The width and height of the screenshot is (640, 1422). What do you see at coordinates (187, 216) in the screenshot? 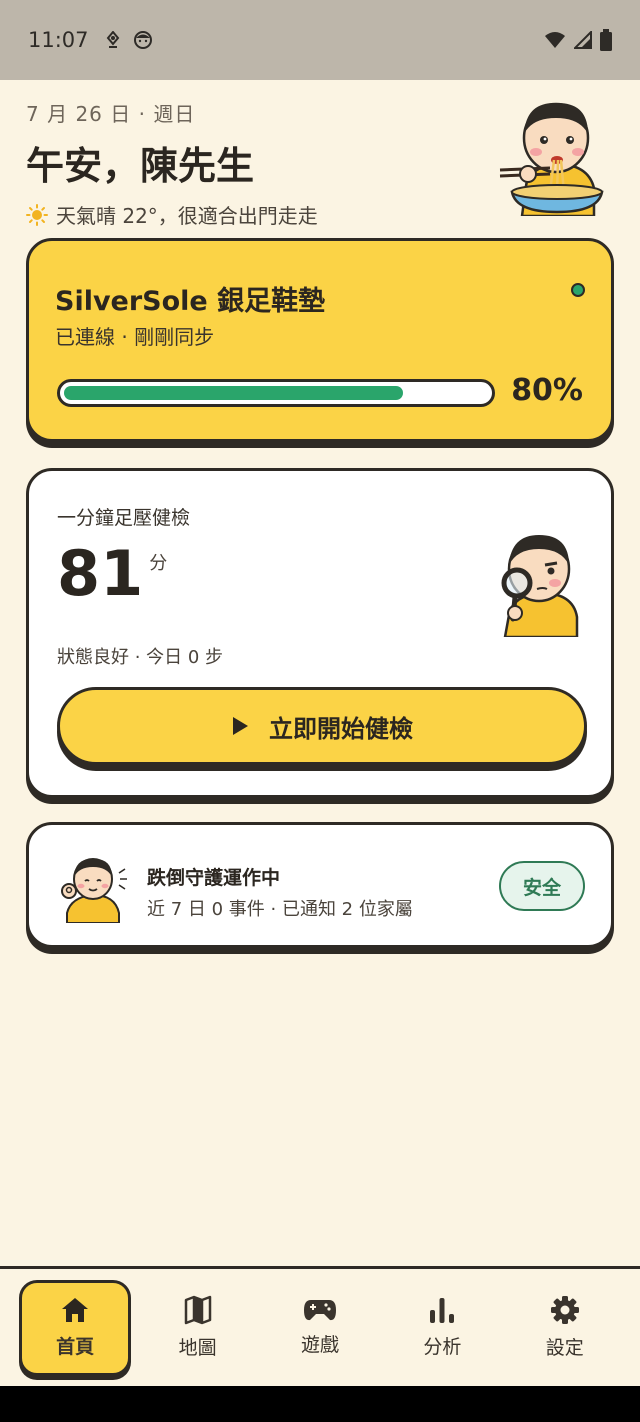
I see `weather-text: 天氣晴 22°，很適合出門走走` at bounding box center [187, 216].